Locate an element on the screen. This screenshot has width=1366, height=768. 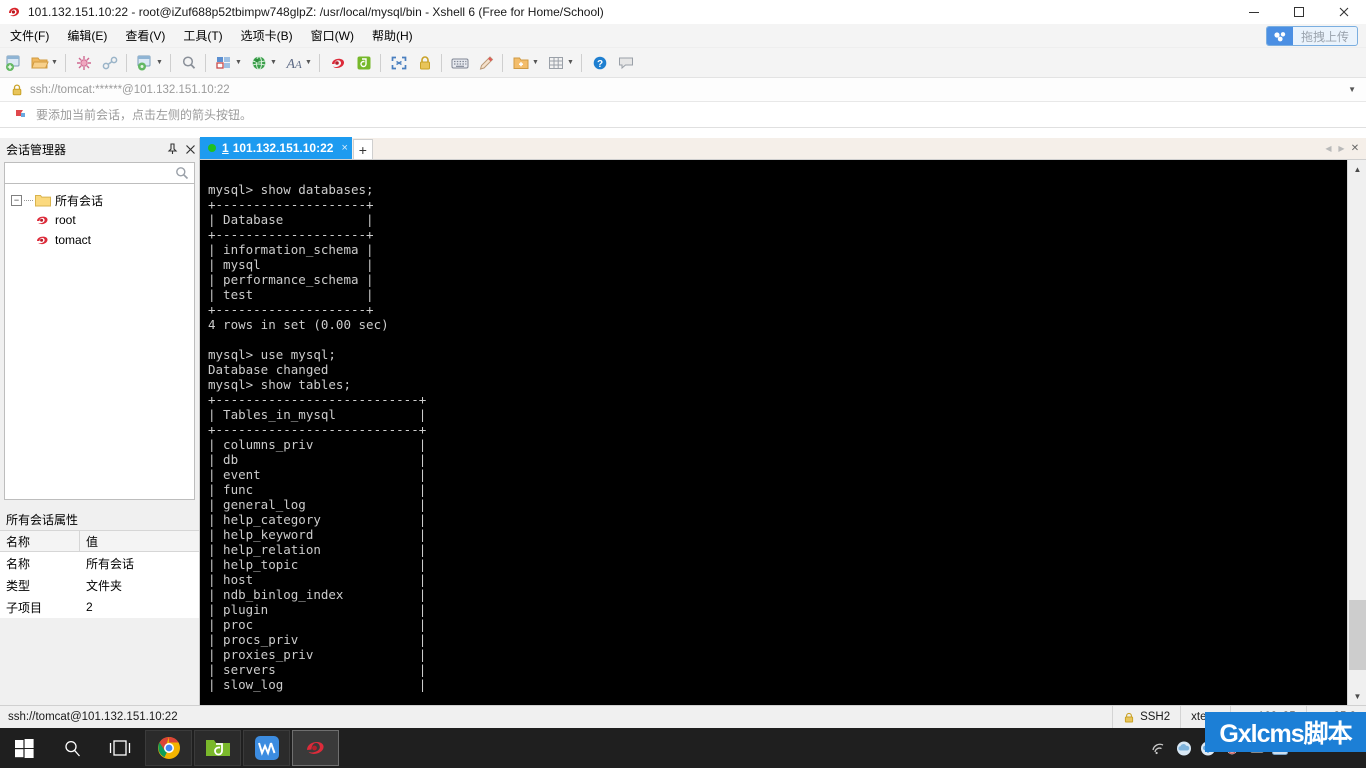
menu-file: 文件(F) is located at coordinates (29, 35).